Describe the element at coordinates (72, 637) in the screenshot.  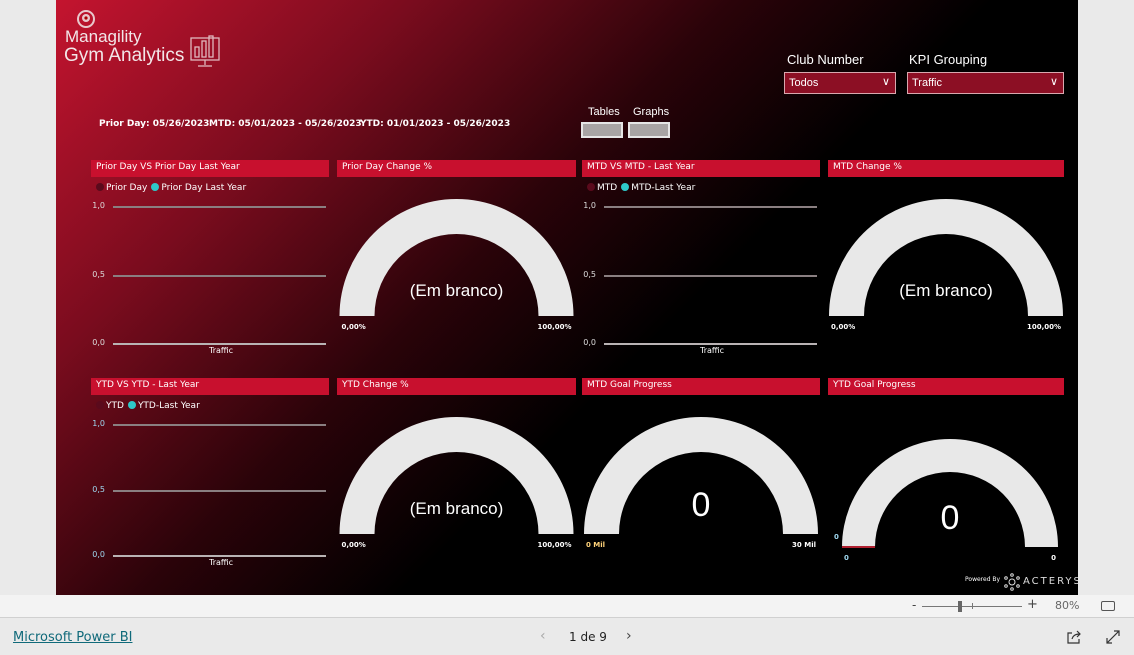
I see `power-bi-link: Microsoft Power BI` at that location.